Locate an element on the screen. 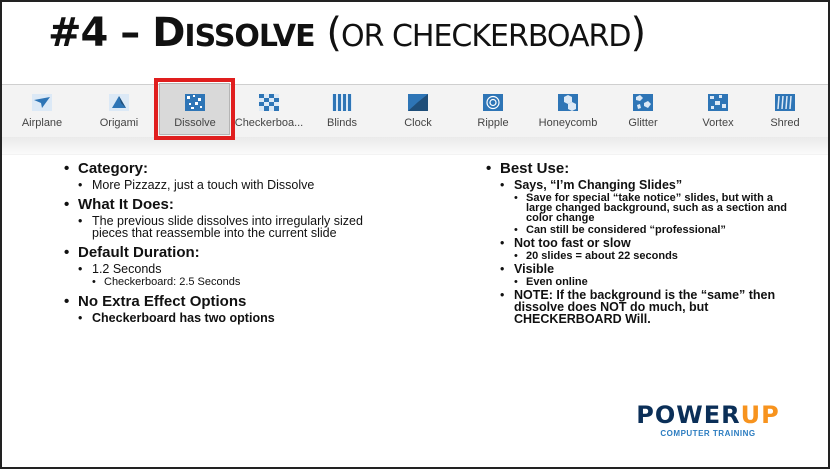  category-heading: Category: is located at coordinates (229, 168).